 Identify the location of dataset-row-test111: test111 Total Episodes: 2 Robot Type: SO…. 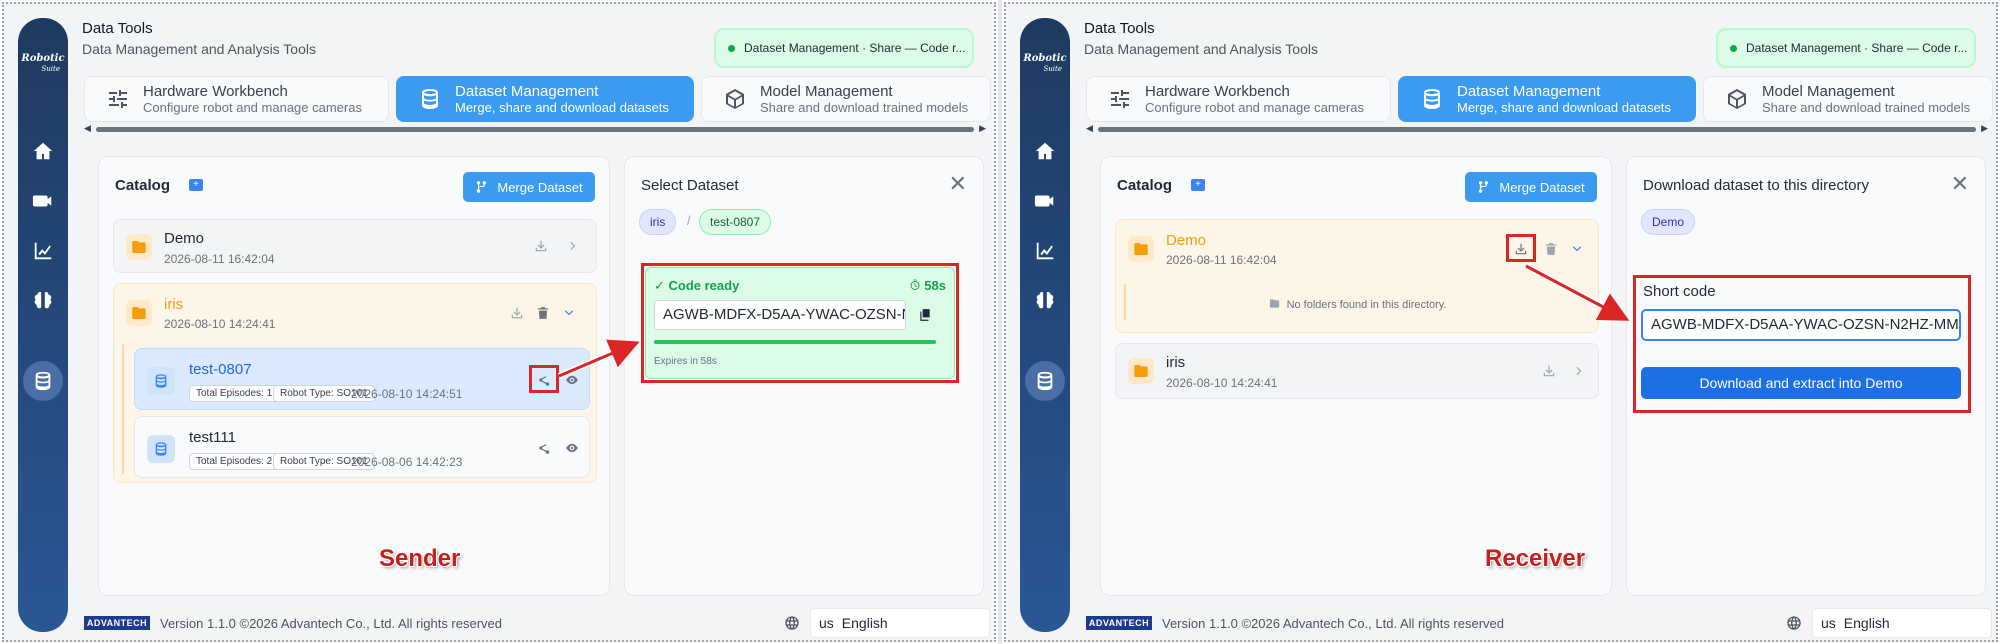
(362, 447).